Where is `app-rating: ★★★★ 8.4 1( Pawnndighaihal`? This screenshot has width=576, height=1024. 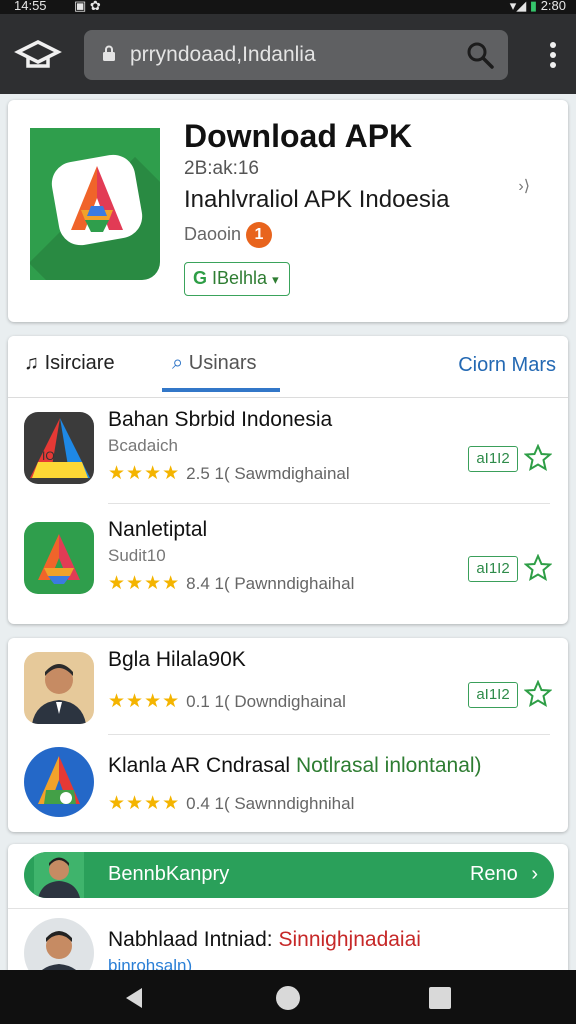
app-rating: ★★★★ 8.4 1( Pawnndighaihal is located at coordinates (231, 583).